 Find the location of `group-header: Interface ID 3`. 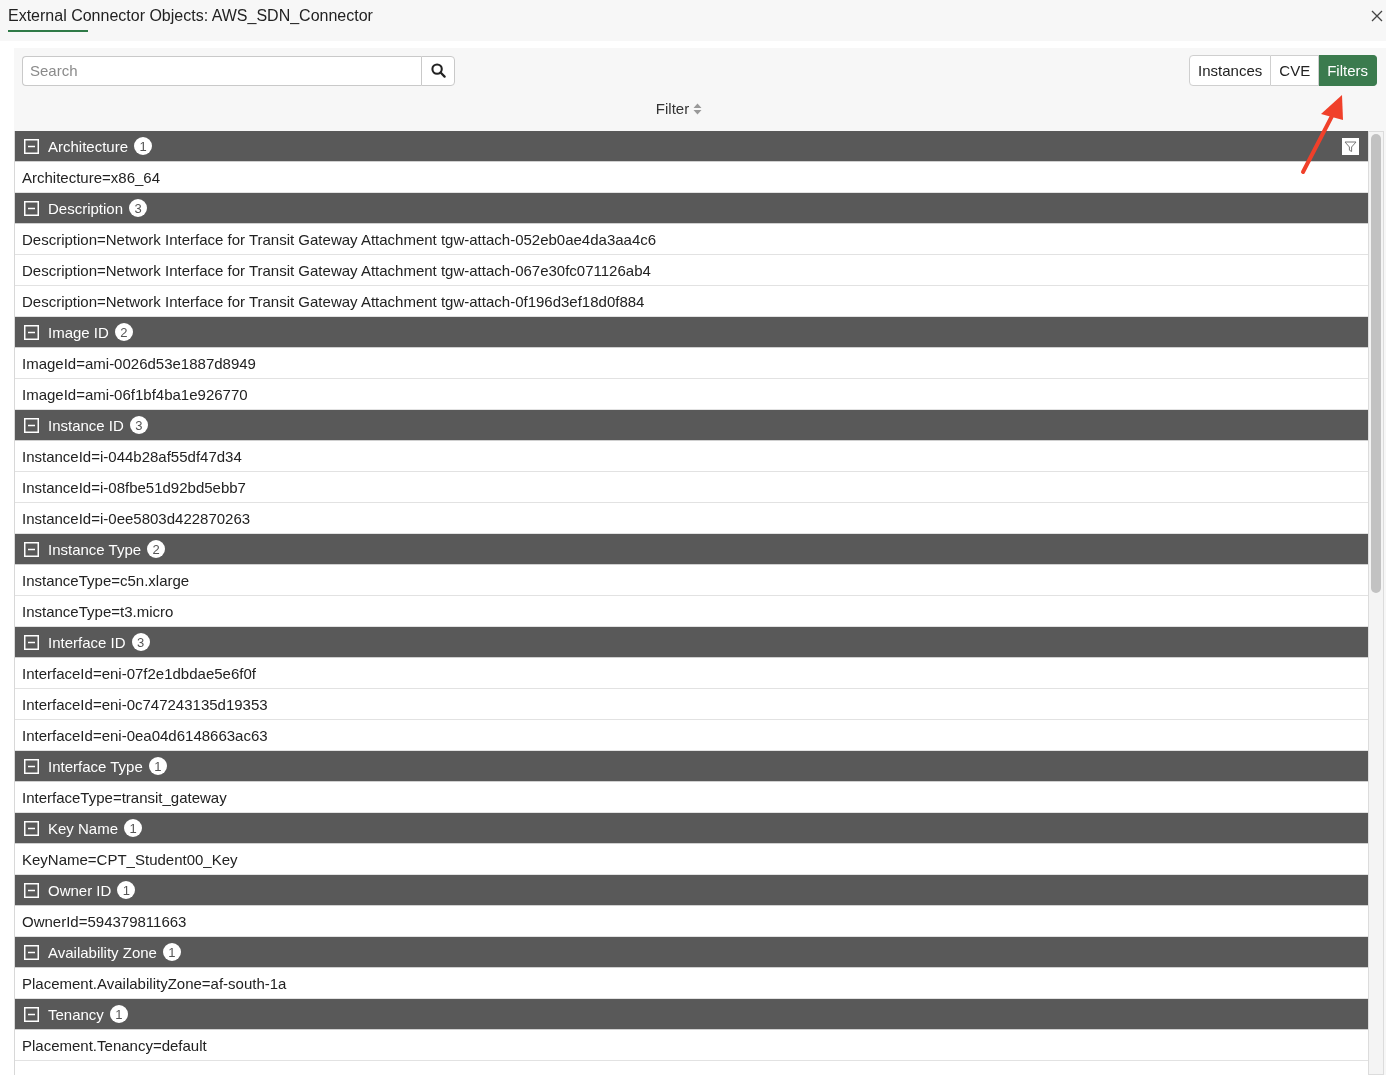

group-header: Interface ID 3 is located at coordinates (691, 642).